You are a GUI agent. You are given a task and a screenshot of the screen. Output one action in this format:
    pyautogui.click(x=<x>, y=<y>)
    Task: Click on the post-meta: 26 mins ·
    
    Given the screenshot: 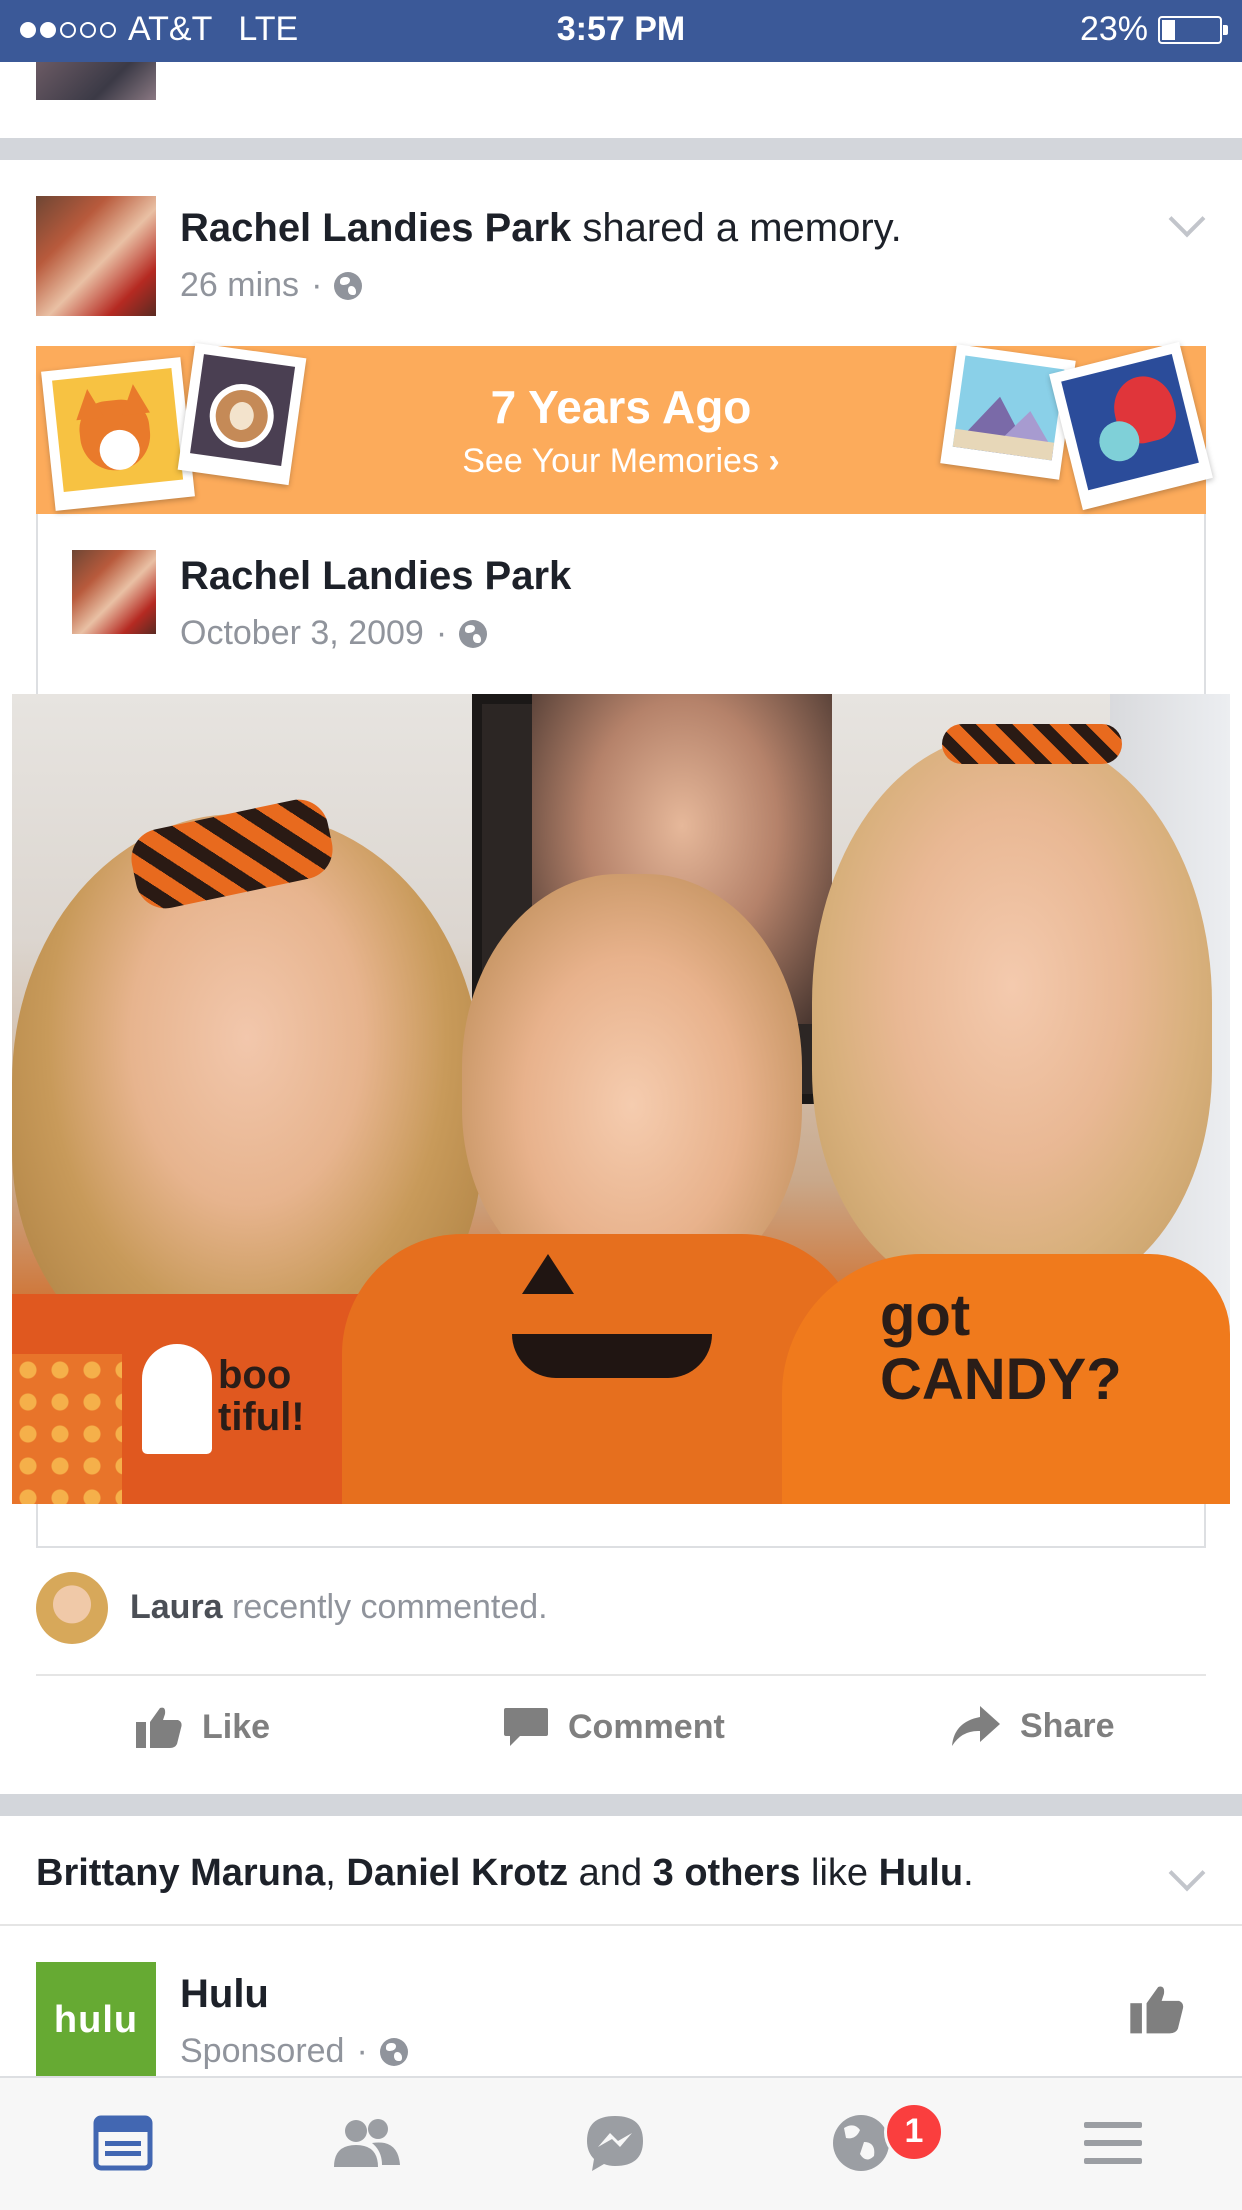 What is the action you would take?
    pyautogui.click(x=271, y=285)
    